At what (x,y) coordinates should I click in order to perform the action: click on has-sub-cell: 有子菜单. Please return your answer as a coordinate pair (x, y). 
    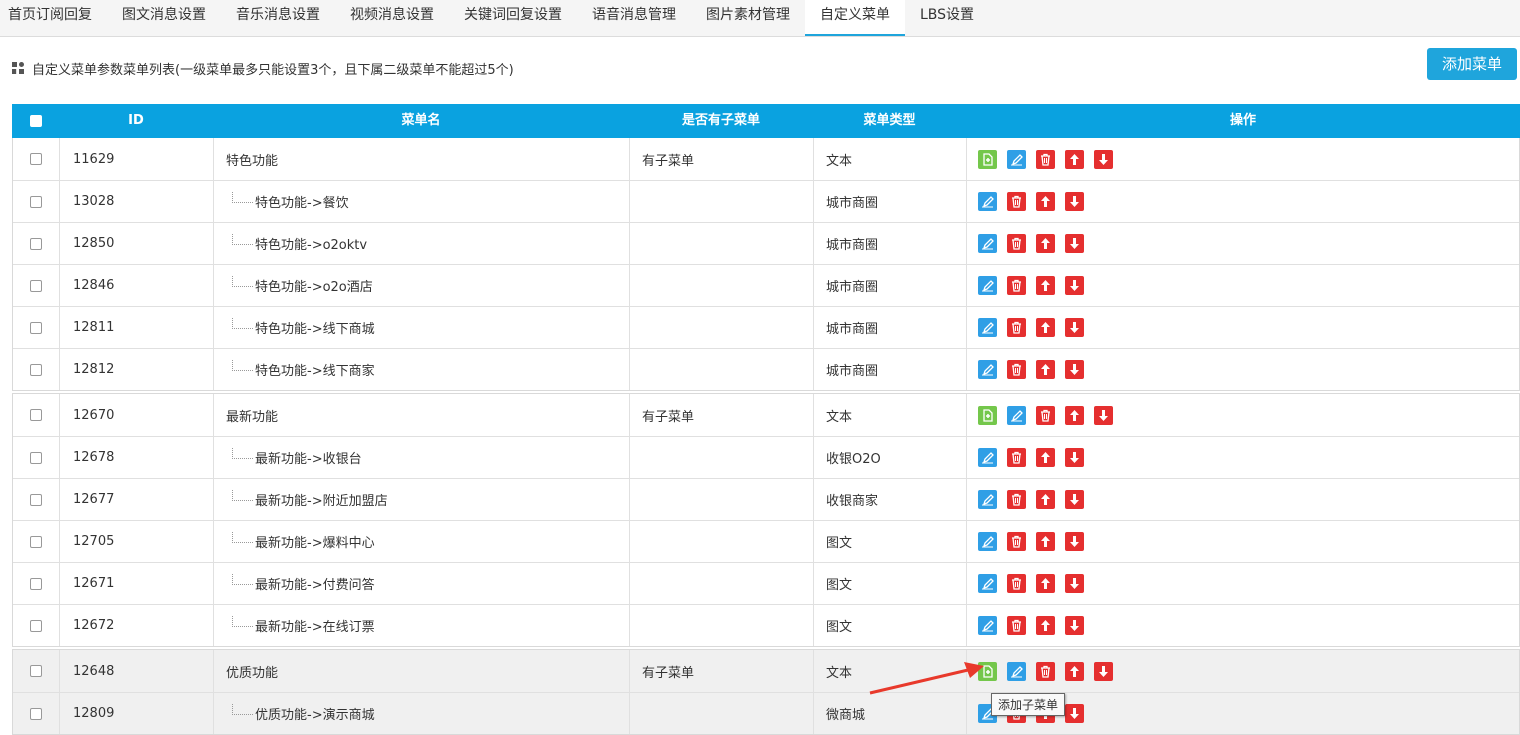
    Looking at the image, I should click on (722, 415).